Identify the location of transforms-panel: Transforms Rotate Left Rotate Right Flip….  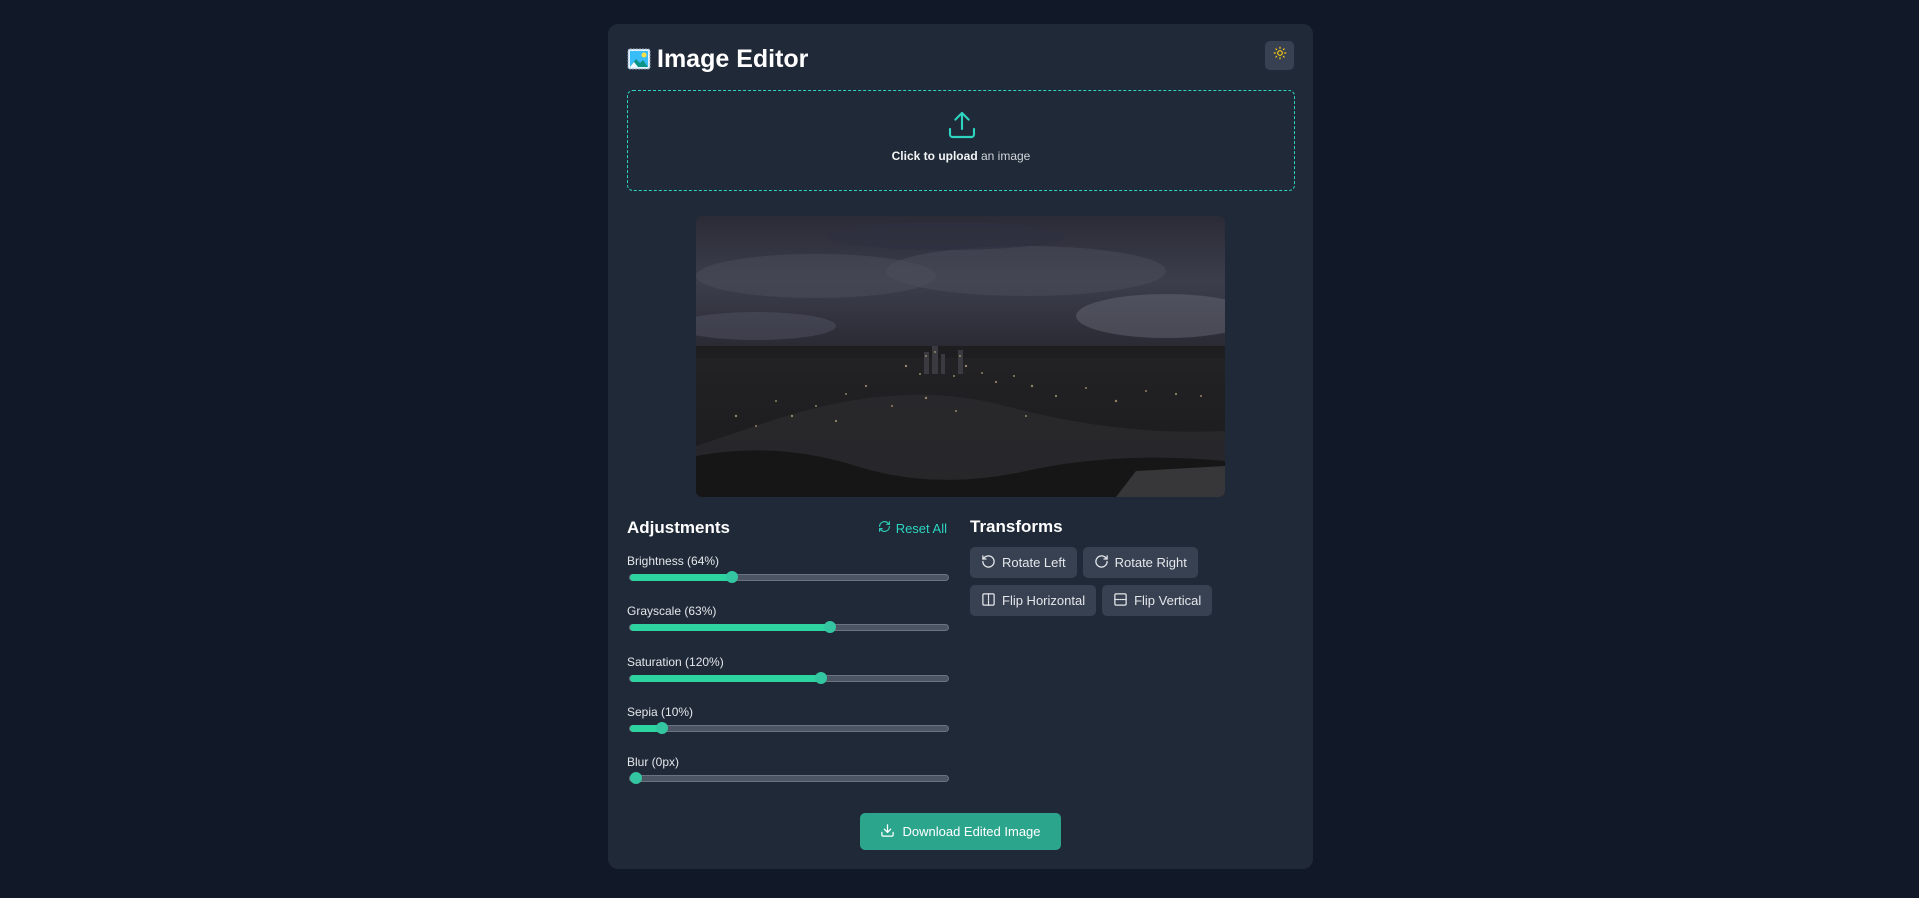
(1094, 566).